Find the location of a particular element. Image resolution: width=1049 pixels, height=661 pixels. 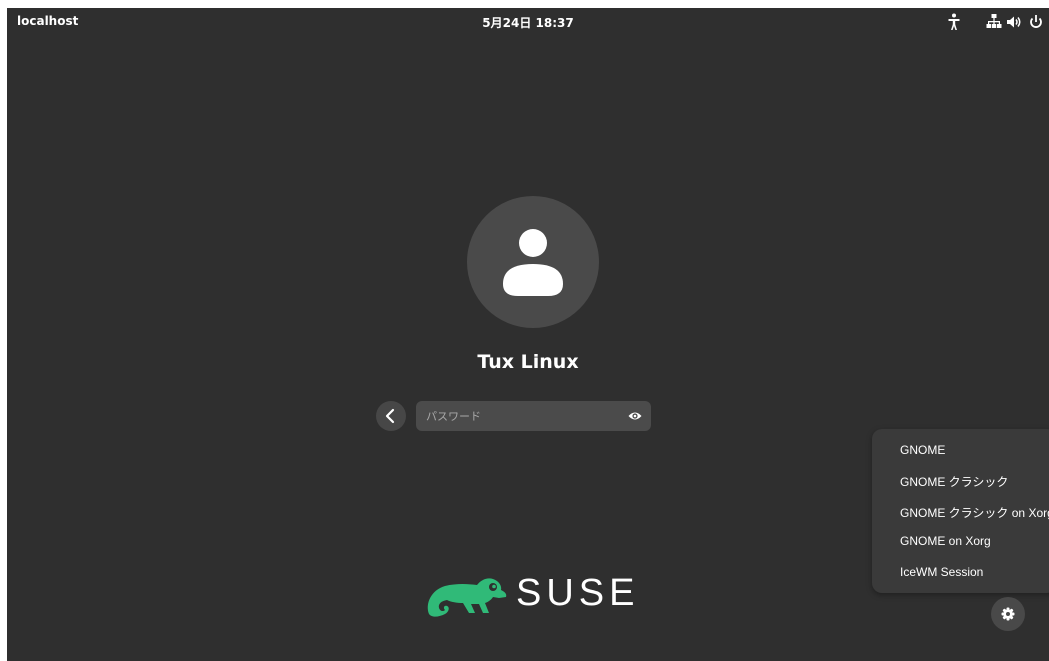

eye-icon is located at coordinates (635, 416).